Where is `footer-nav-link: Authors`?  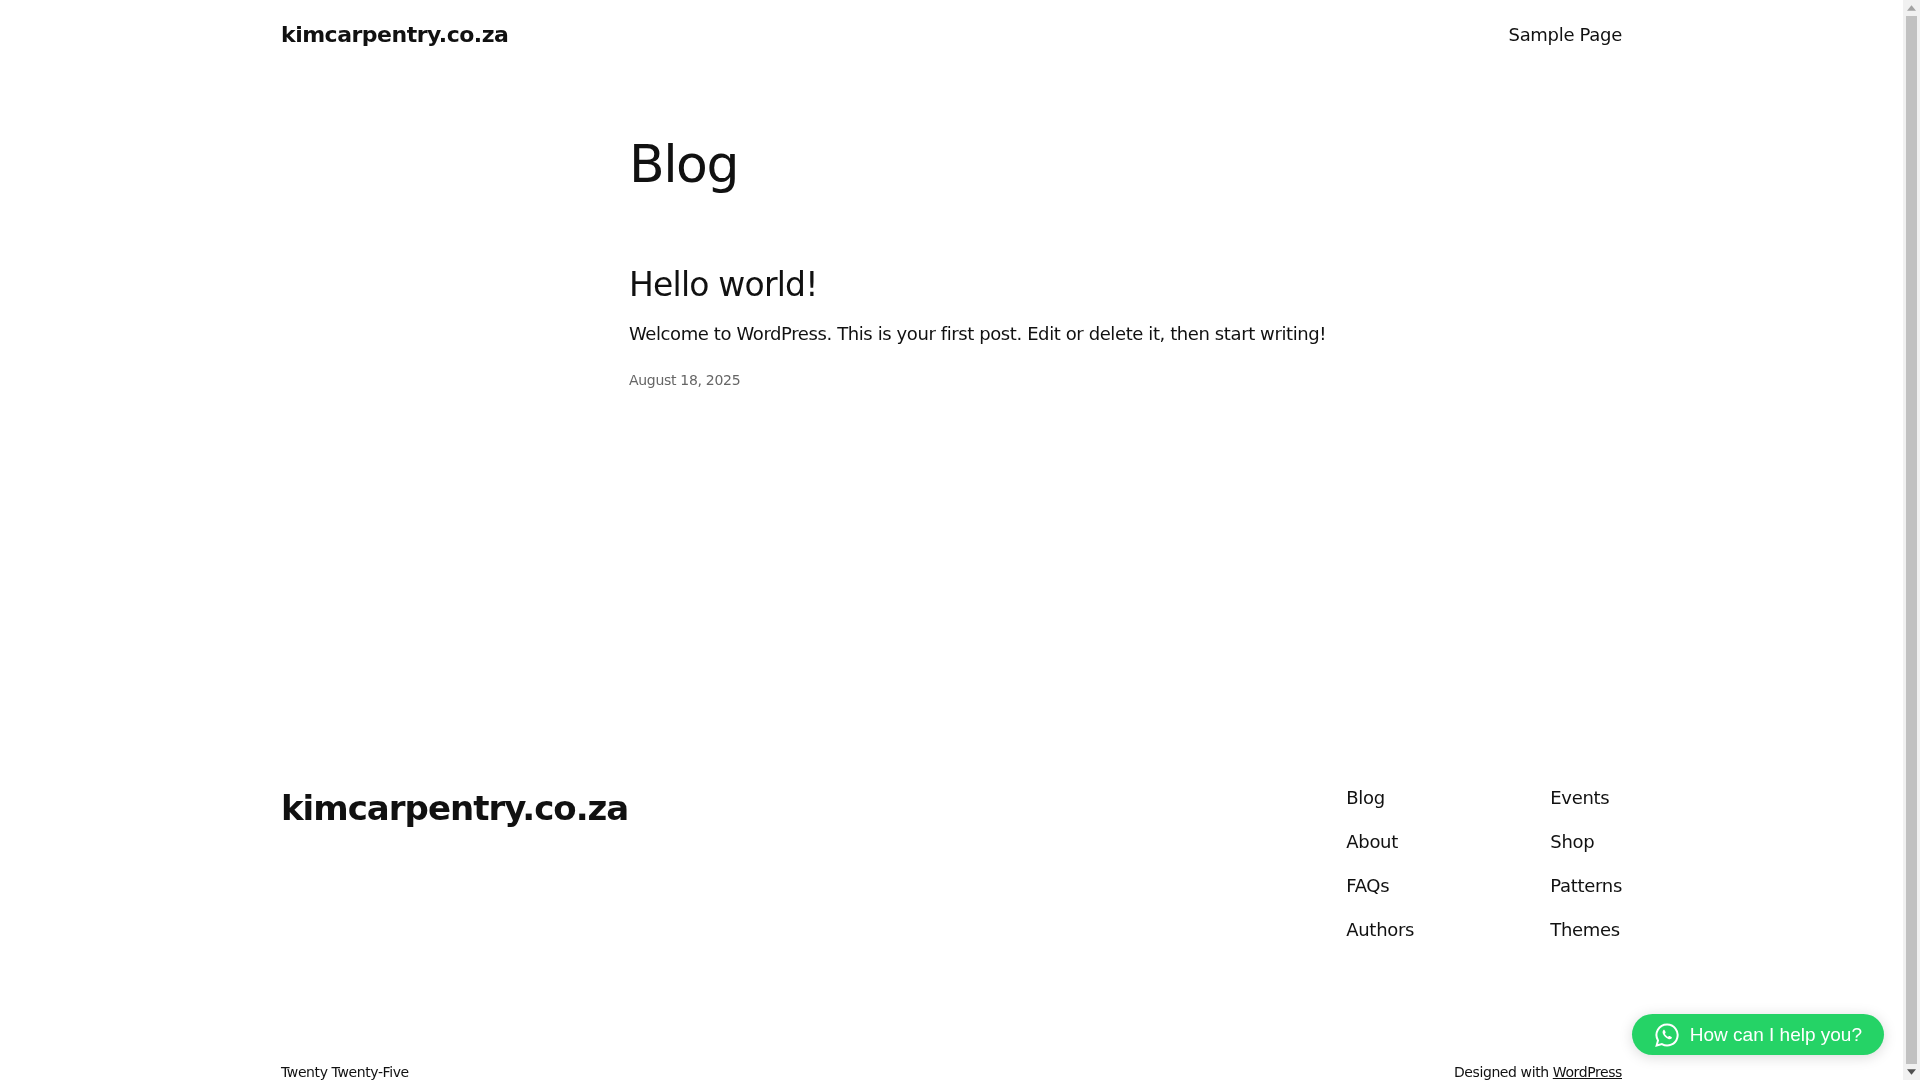
footer-nav-link: Authors is located at coordinates (1448, 930).